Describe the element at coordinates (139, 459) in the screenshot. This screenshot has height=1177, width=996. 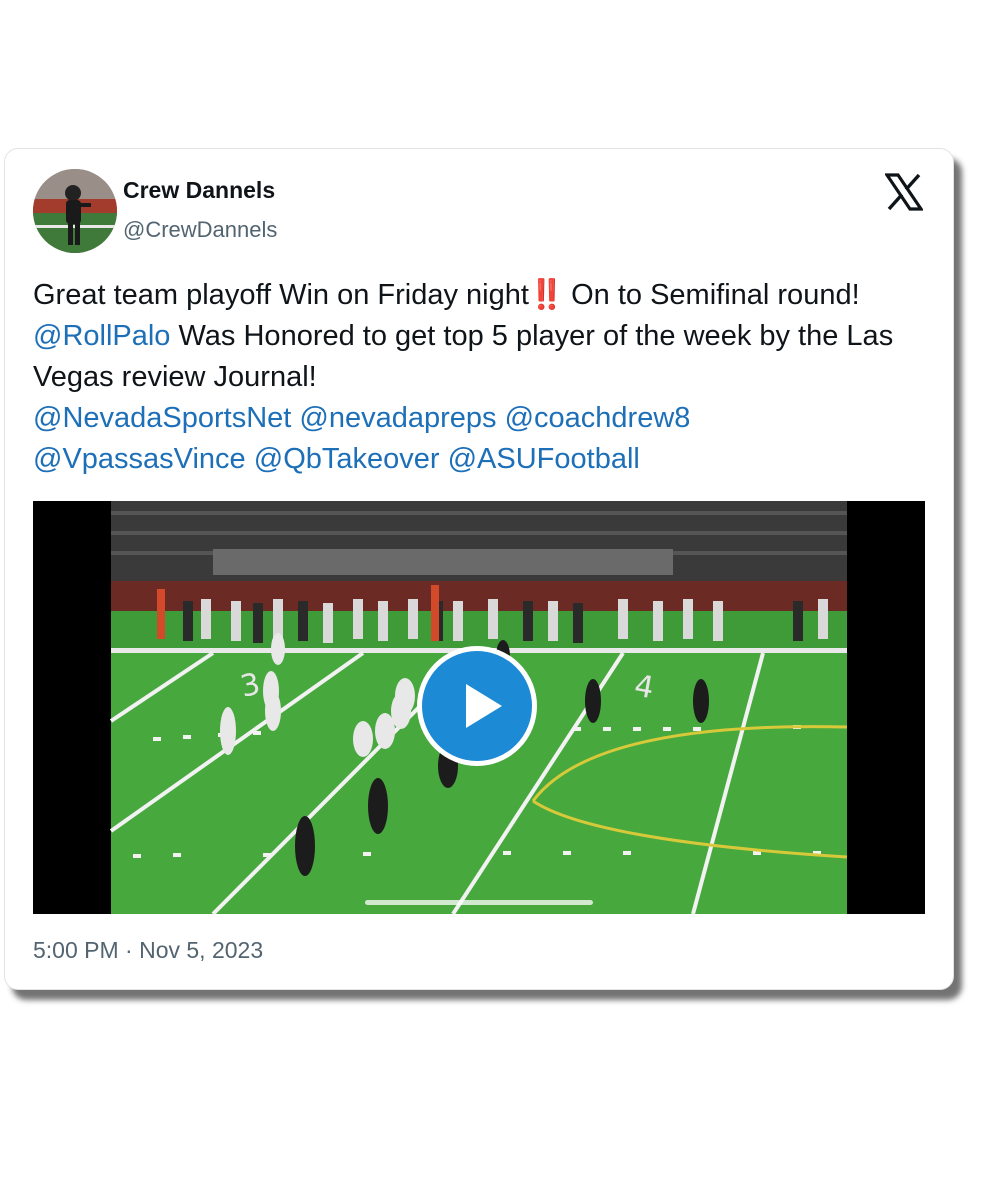
I see `mention-link: @VpassasVince` at that location.